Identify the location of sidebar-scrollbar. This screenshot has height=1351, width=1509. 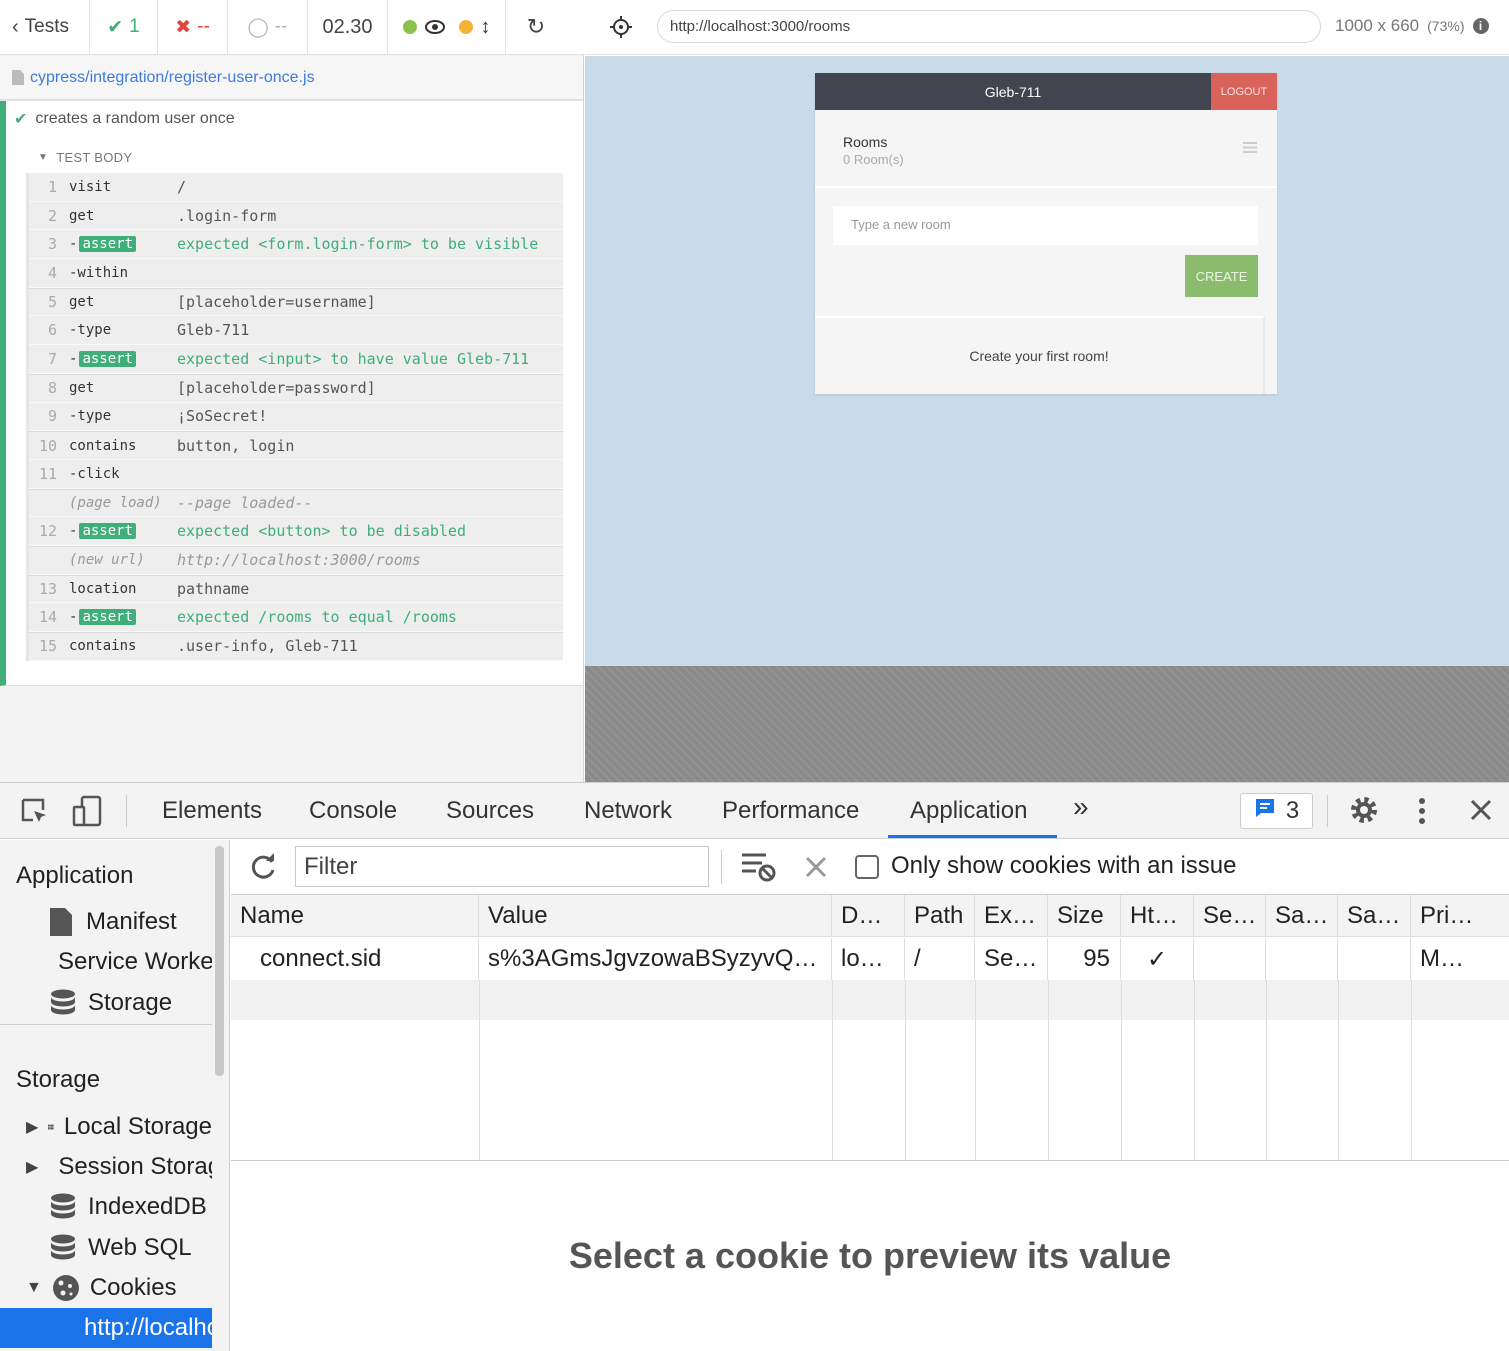
(219, 961).